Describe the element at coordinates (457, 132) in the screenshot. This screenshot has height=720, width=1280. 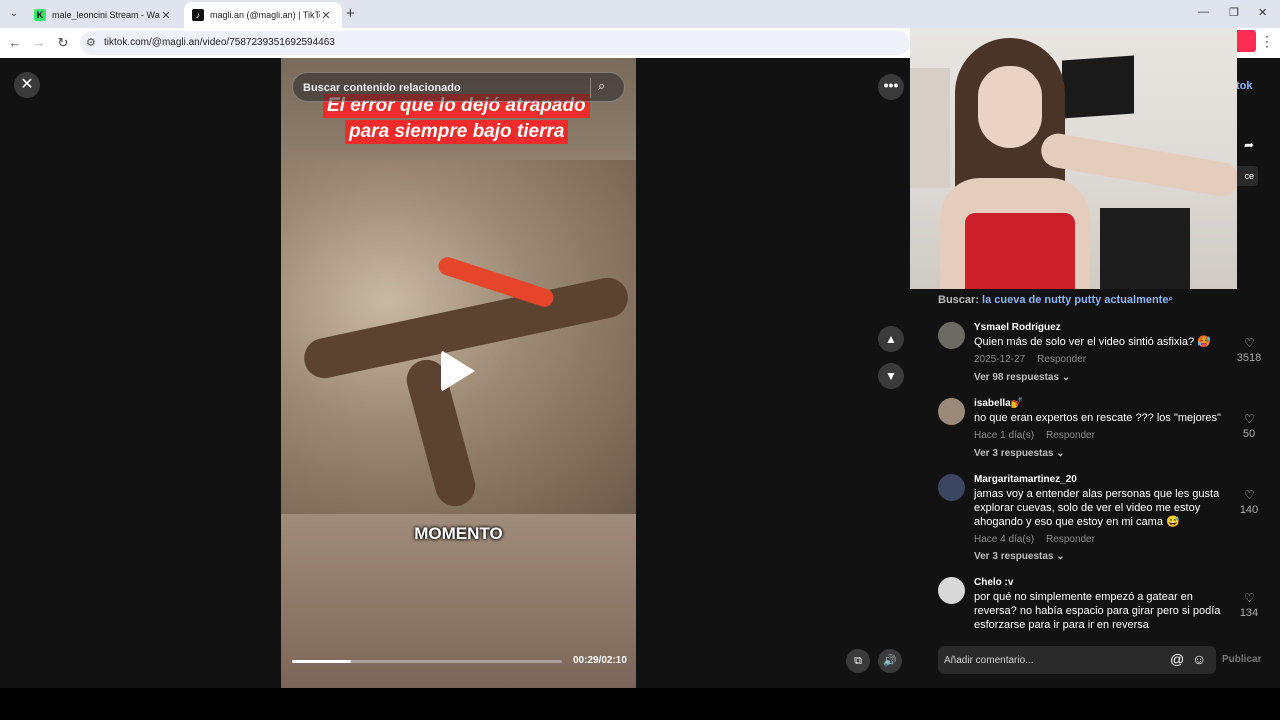
I see `video-title-line-2: para siempre bajo tierra` at that location.